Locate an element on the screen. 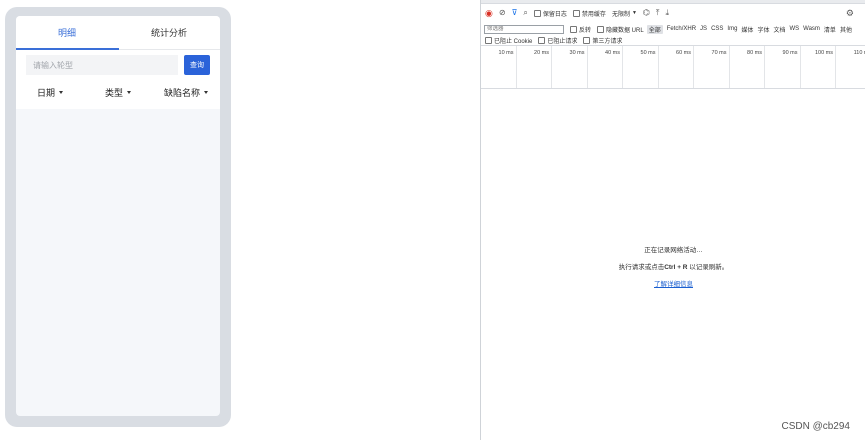 The height and width of the screenshot is (440, 865). tab-bar: 明细 统计分析 is located at coordinates (118, 33).